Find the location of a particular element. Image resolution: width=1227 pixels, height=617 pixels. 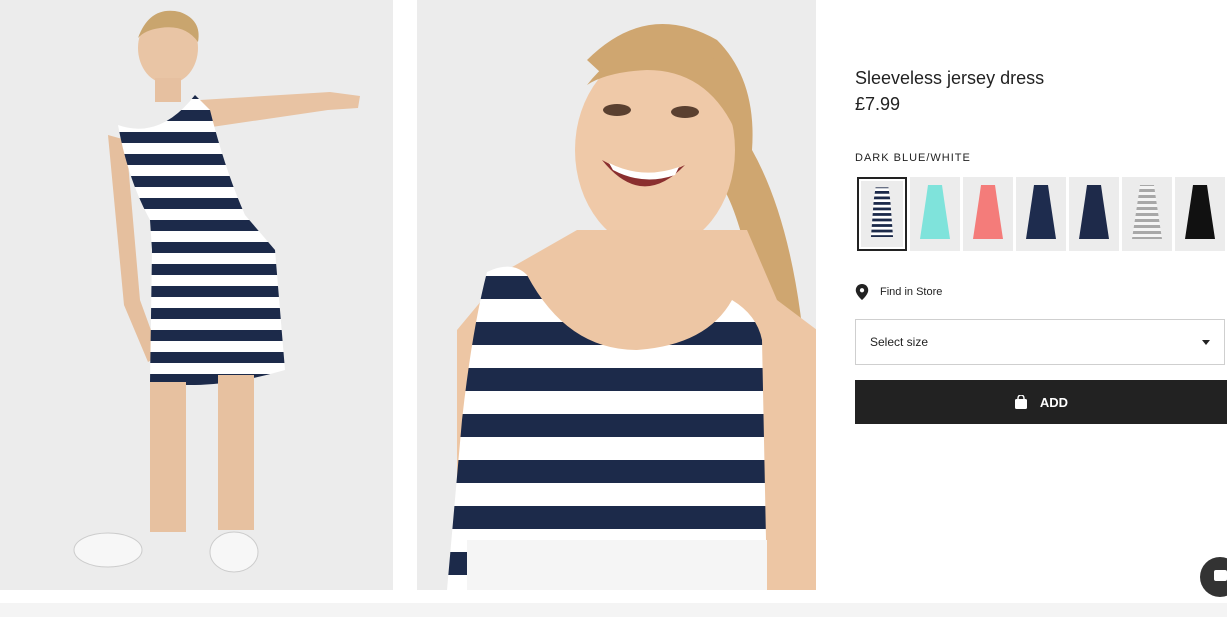

chat-button is located at coordinates (1213, 577).